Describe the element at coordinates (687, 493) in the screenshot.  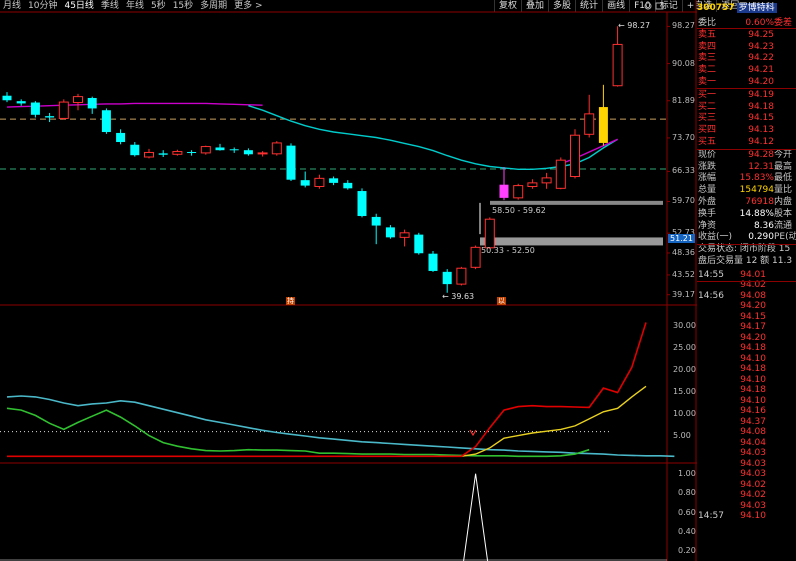
I see `indicator-axis-tick: 0.80` at that location.